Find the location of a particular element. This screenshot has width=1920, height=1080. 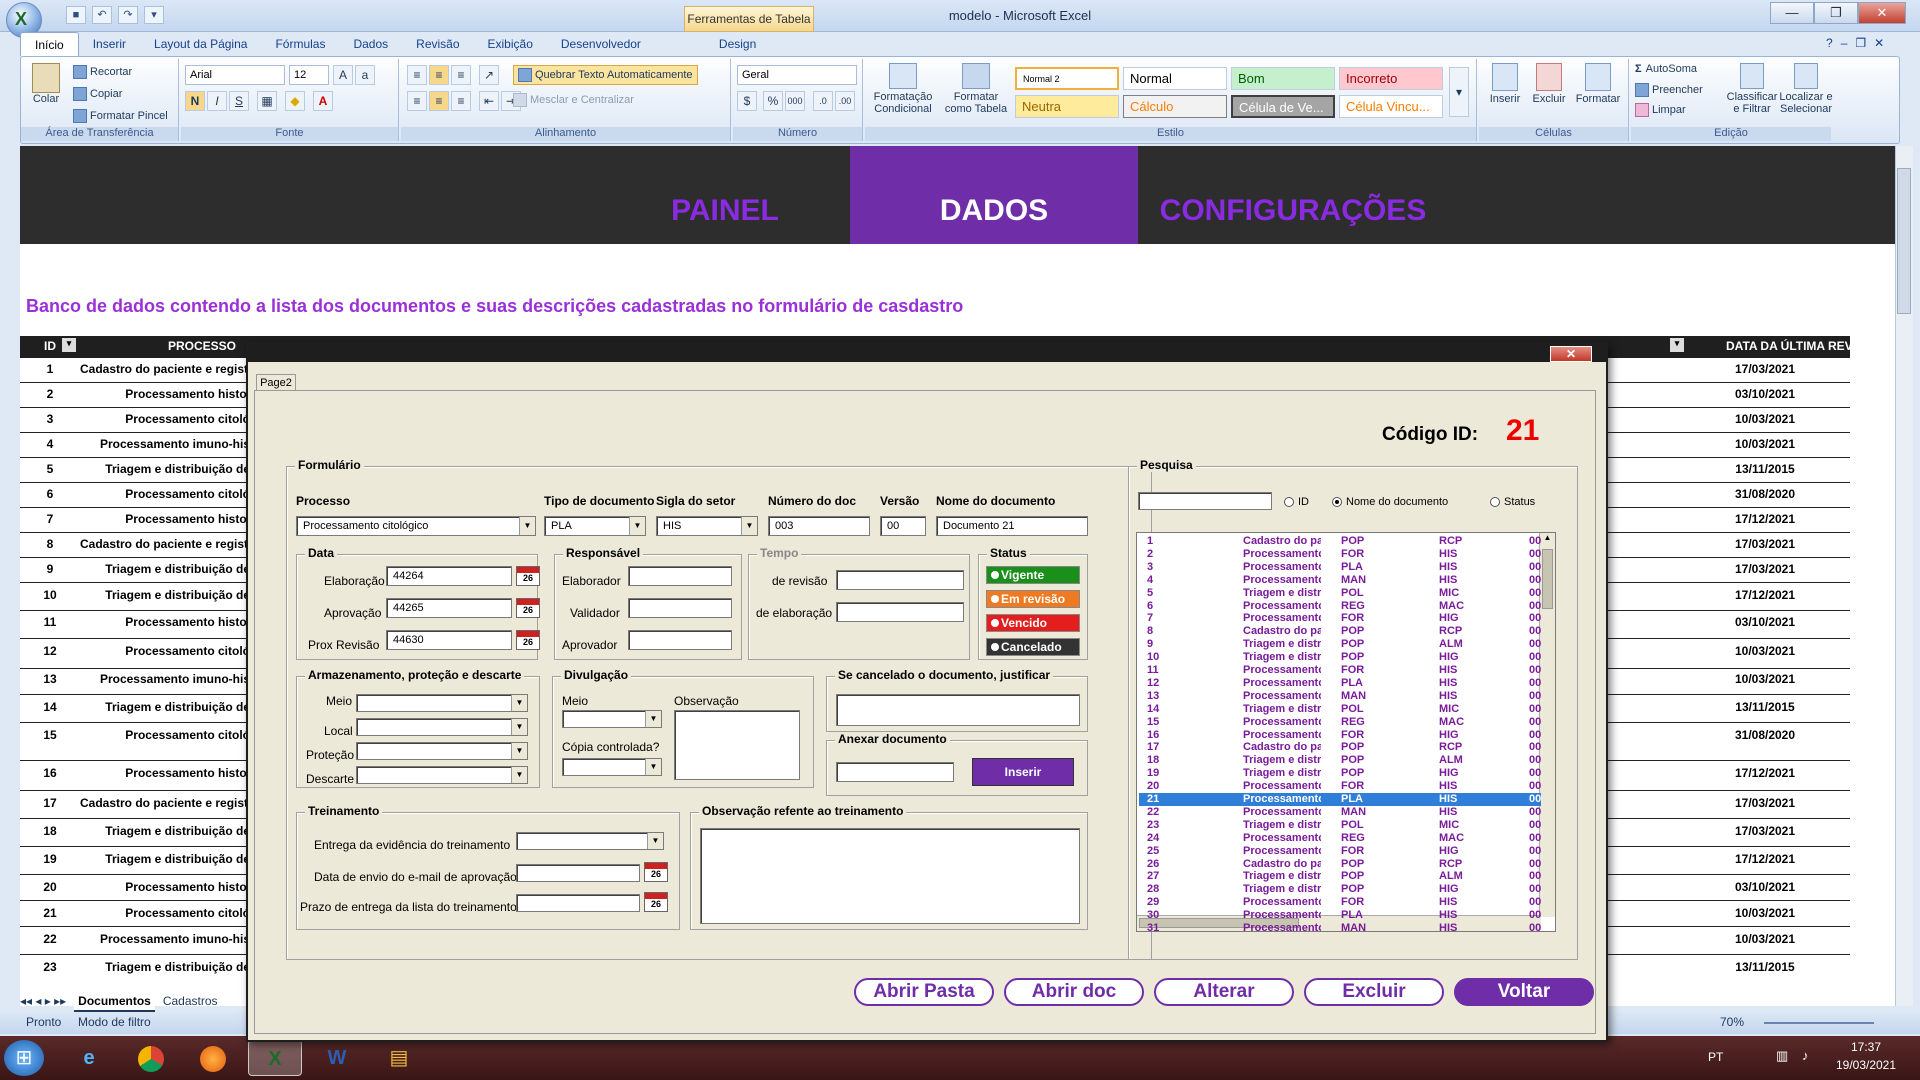

cell-id: 1 is located at coordinates (50, 369).